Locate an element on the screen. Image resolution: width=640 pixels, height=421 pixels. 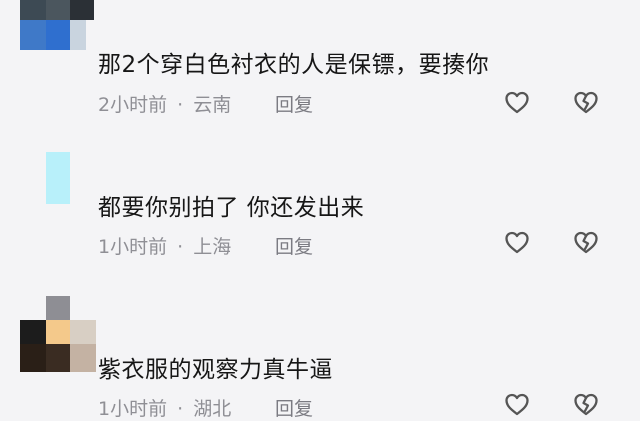
comment-location: 上海 is located at coordinates (212, 247).